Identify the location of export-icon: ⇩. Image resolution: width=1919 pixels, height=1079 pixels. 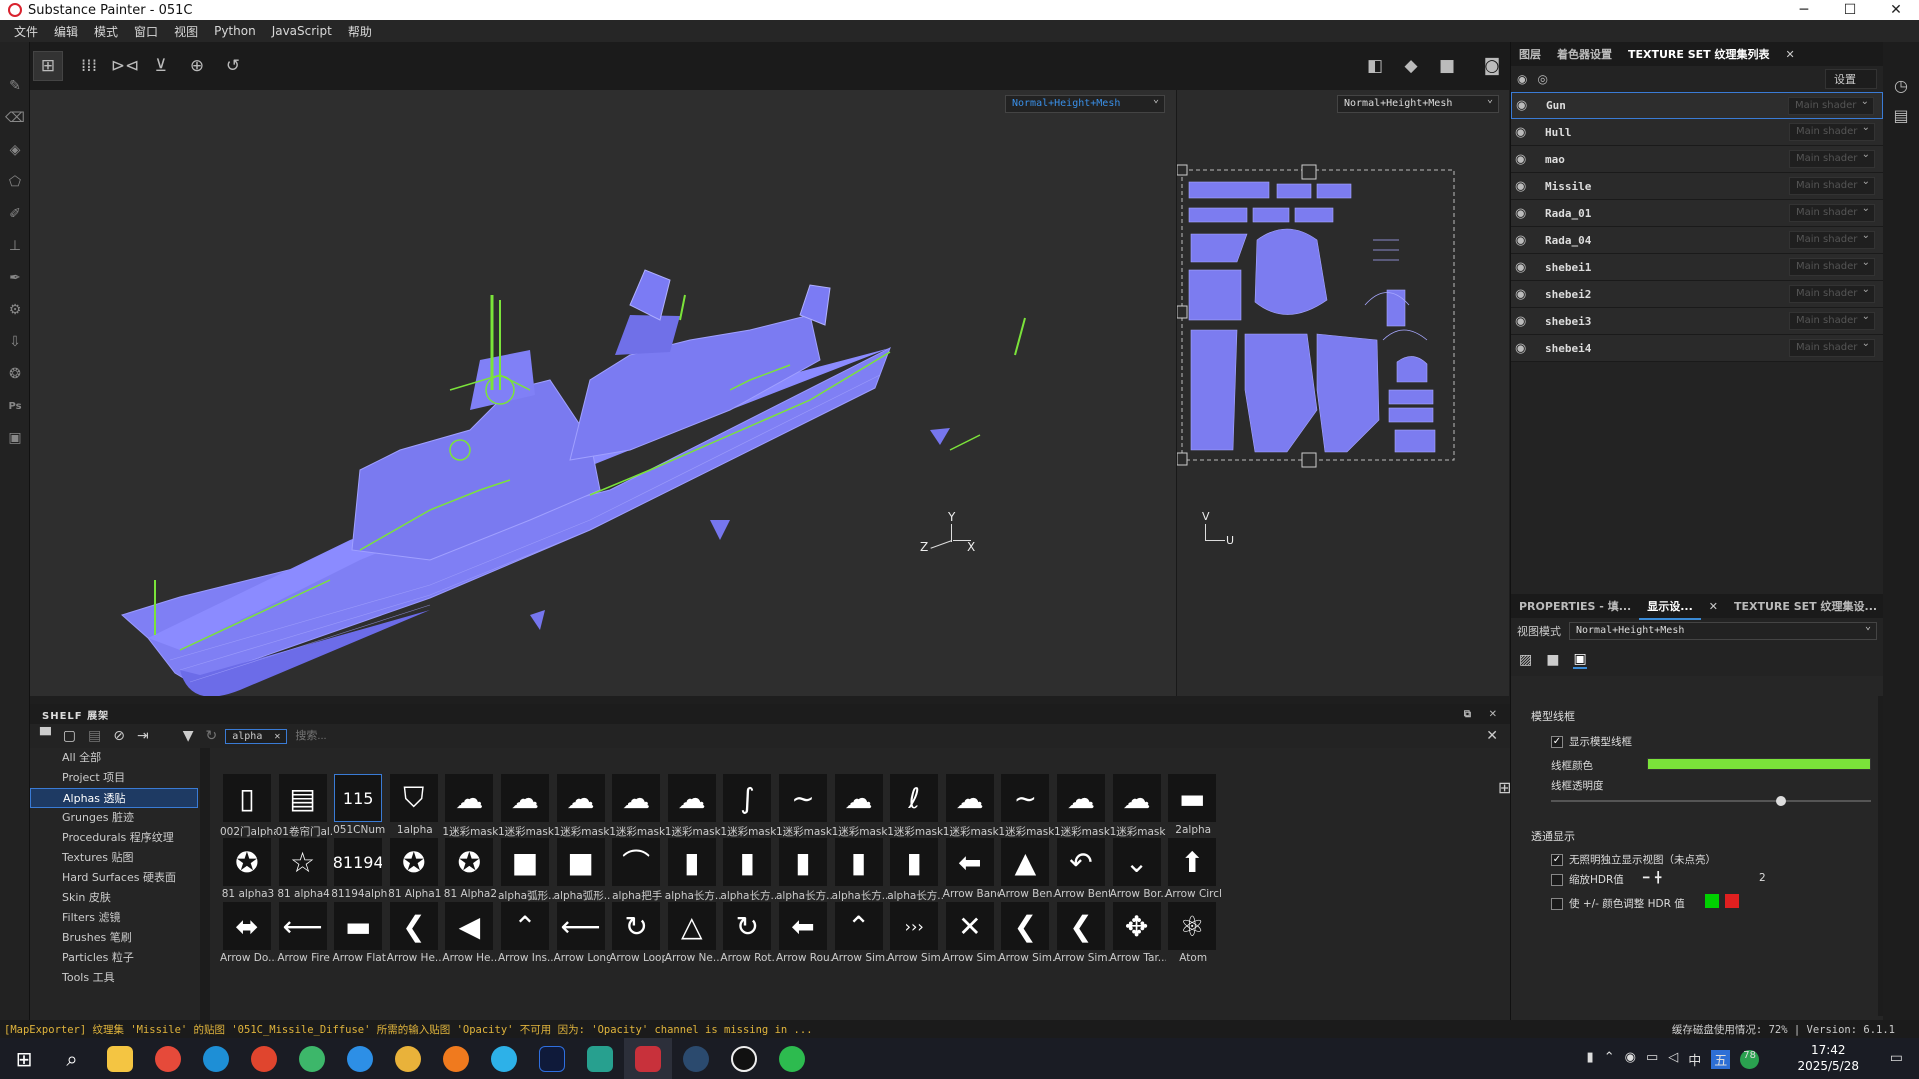
(15, 342).